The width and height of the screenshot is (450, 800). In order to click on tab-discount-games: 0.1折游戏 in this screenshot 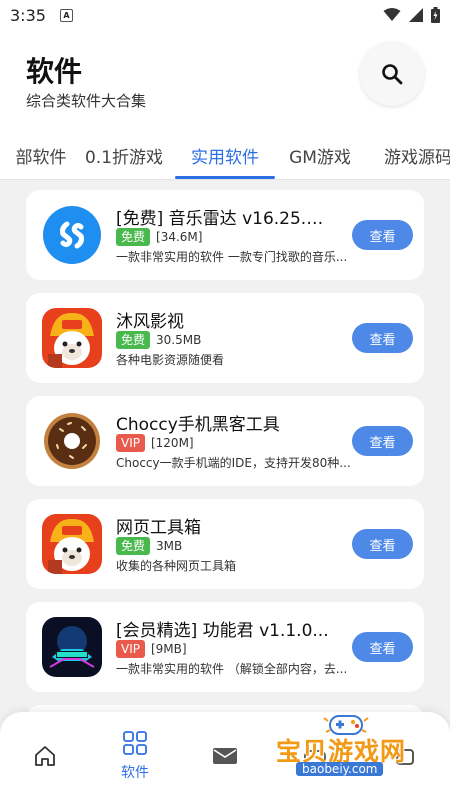, I will do `click(124, 154)`.